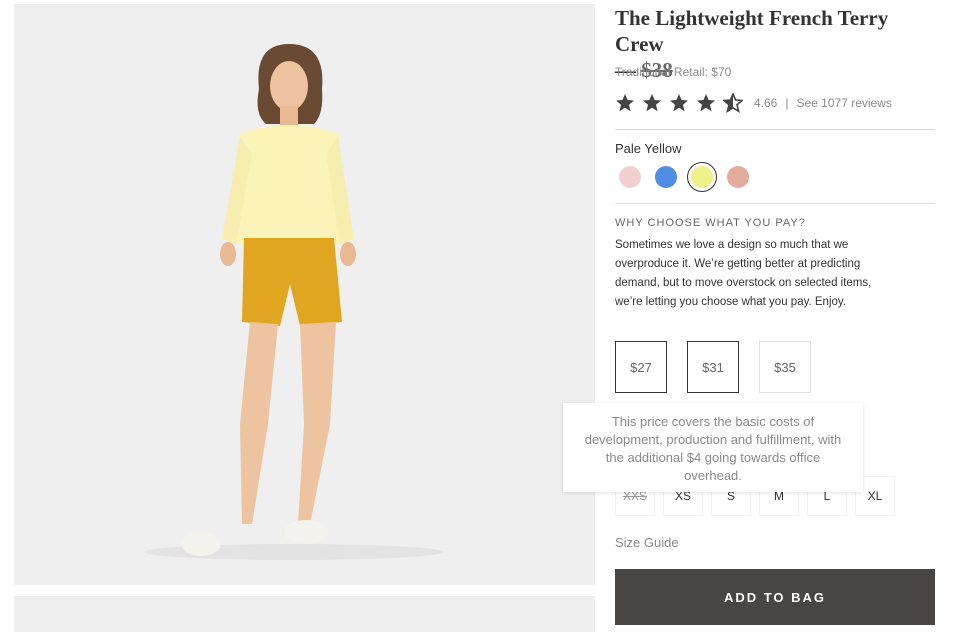 This screenshot has width=978, height=632. Describe the element at coordinates (766, 103) in the screenshot. I see `rating-value: 4.66` at that location.